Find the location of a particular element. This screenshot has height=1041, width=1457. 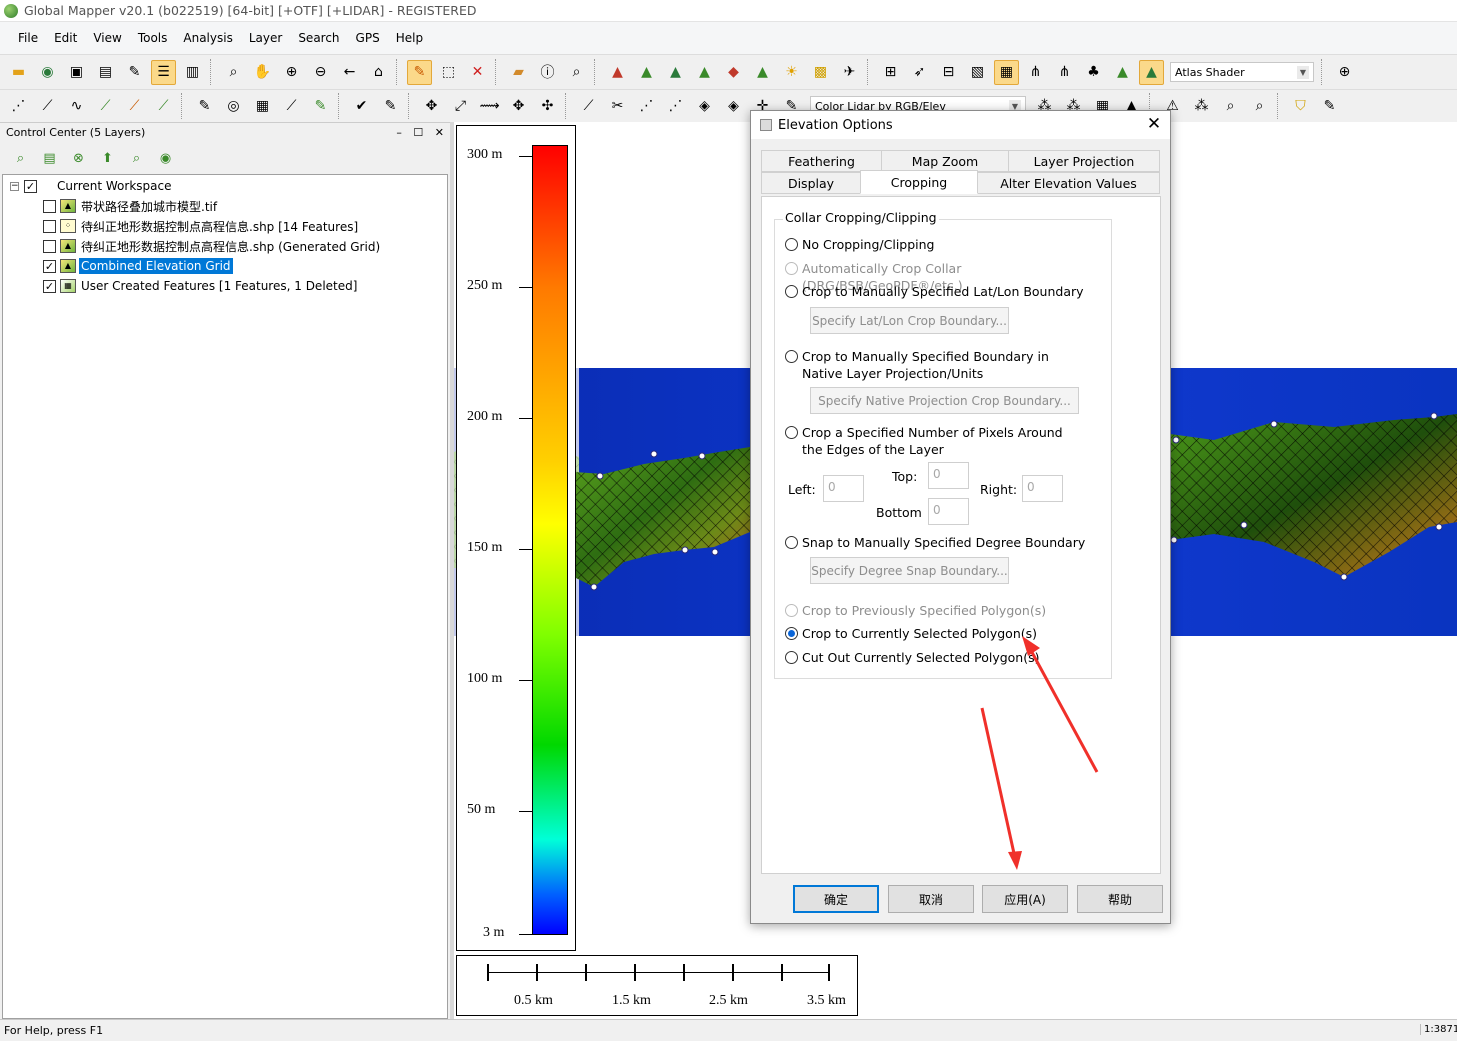

globe-icon: ◉ is located at coordinates (47, 72).